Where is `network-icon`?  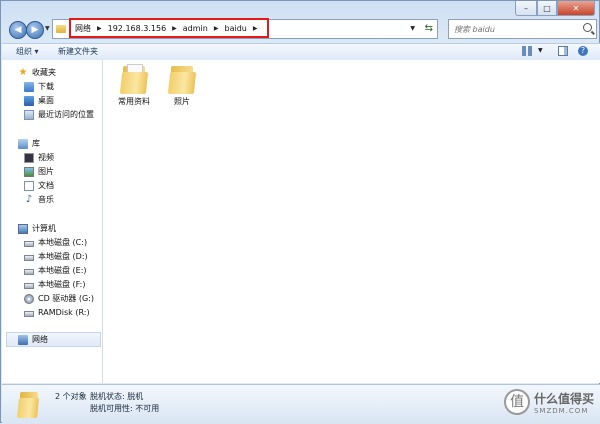
network-icon is located at coordinates (23, 339).